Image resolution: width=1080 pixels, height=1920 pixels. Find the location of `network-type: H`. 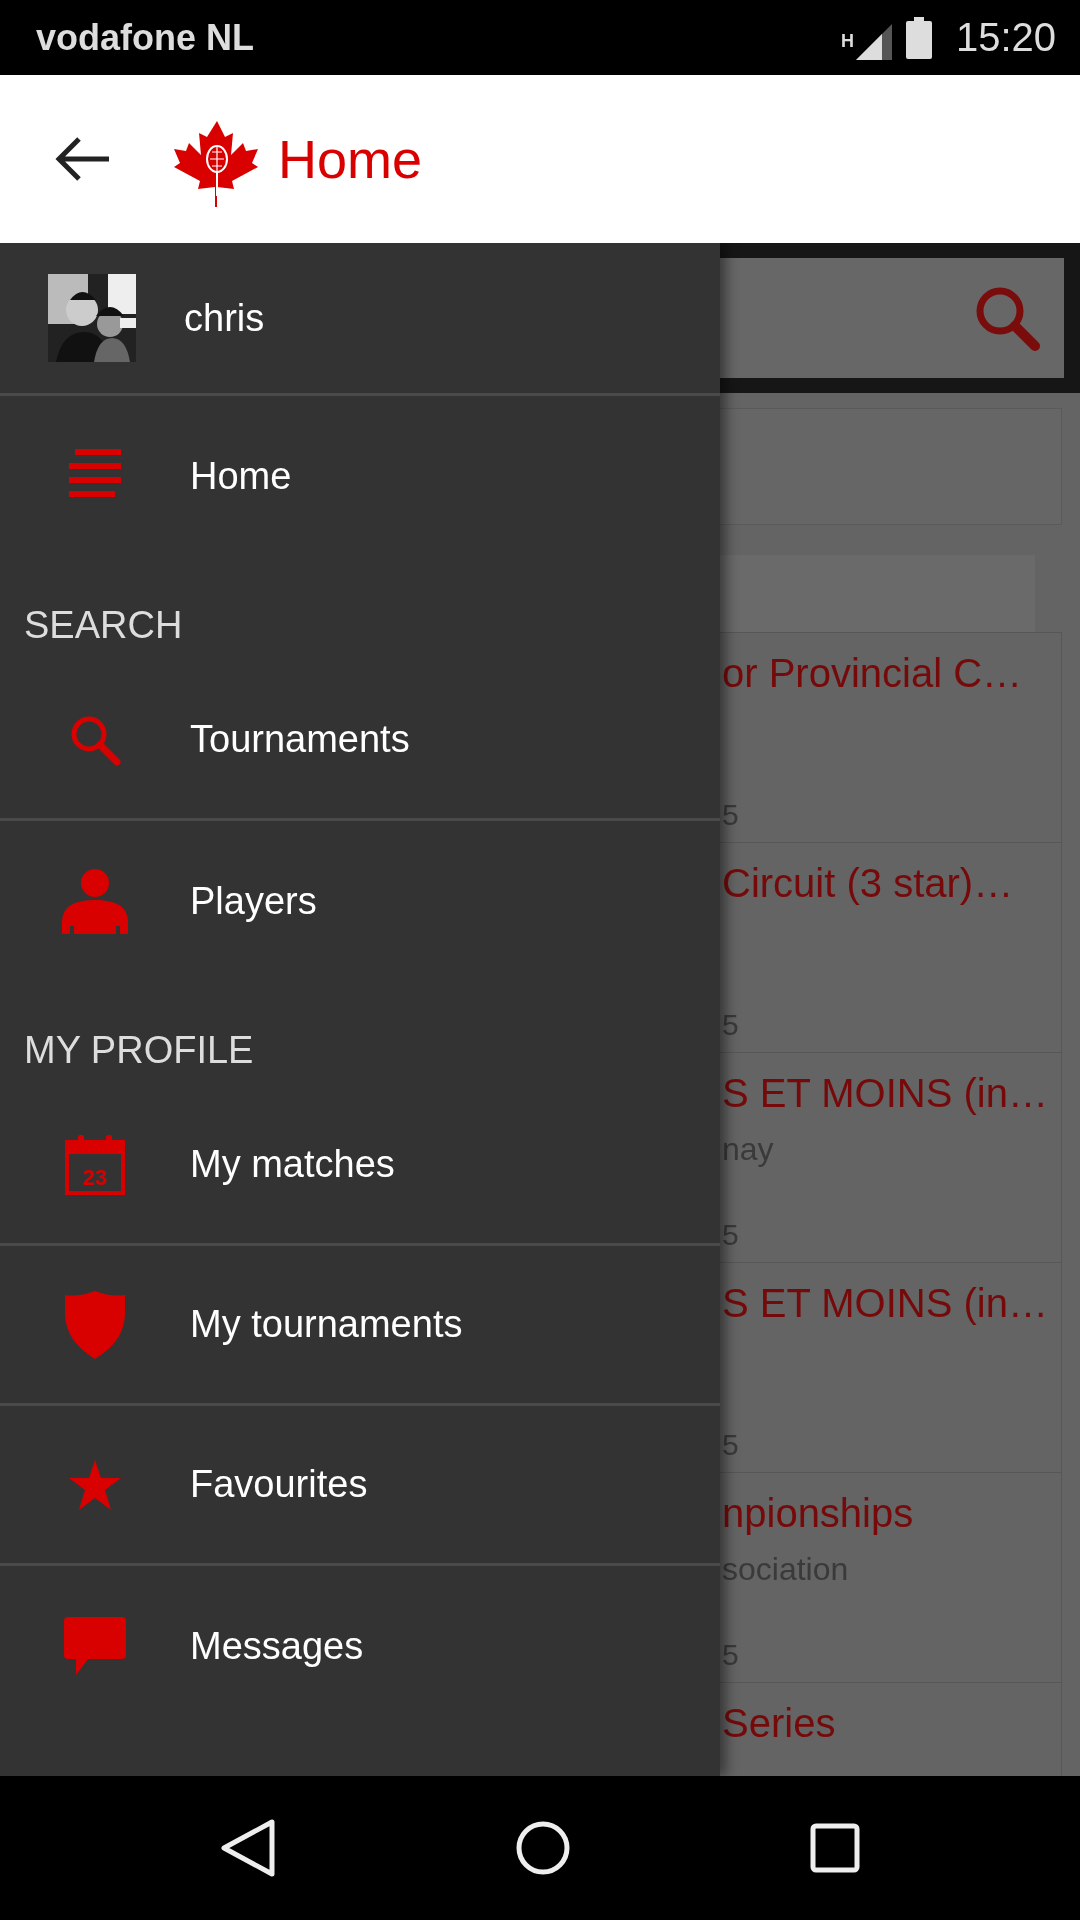

network-type: H is located at coordinates (847, 41).